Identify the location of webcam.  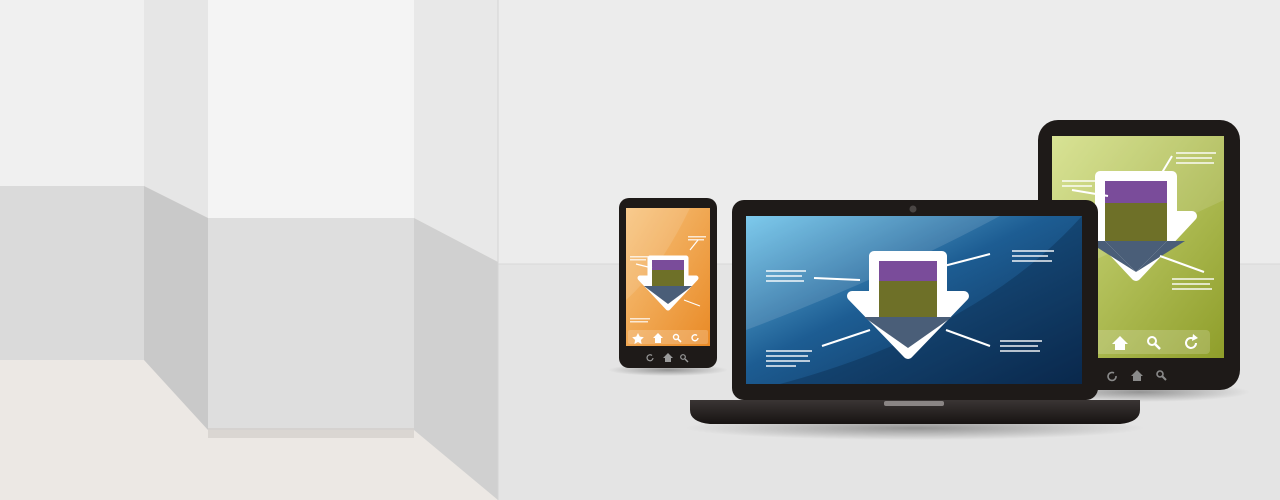
(913, 209).